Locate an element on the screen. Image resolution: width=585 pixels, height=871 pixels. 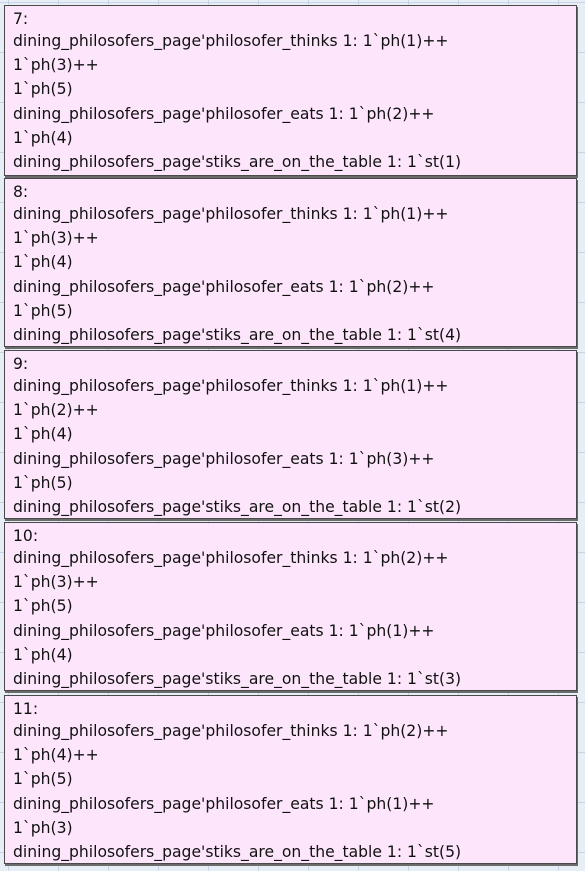
place-marking-line: 1`ph(2)++ is located at coordinates (56, 410).